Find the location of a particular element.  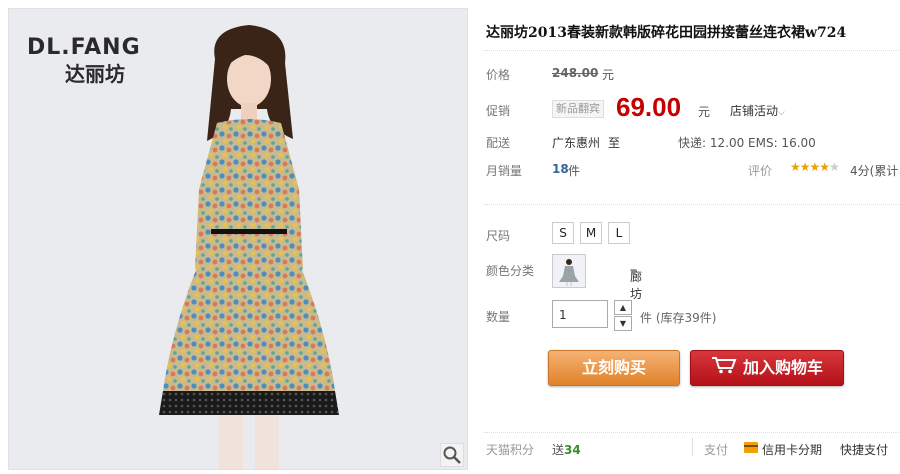

rating-label: 评价 is located at coordinates (760, 171).